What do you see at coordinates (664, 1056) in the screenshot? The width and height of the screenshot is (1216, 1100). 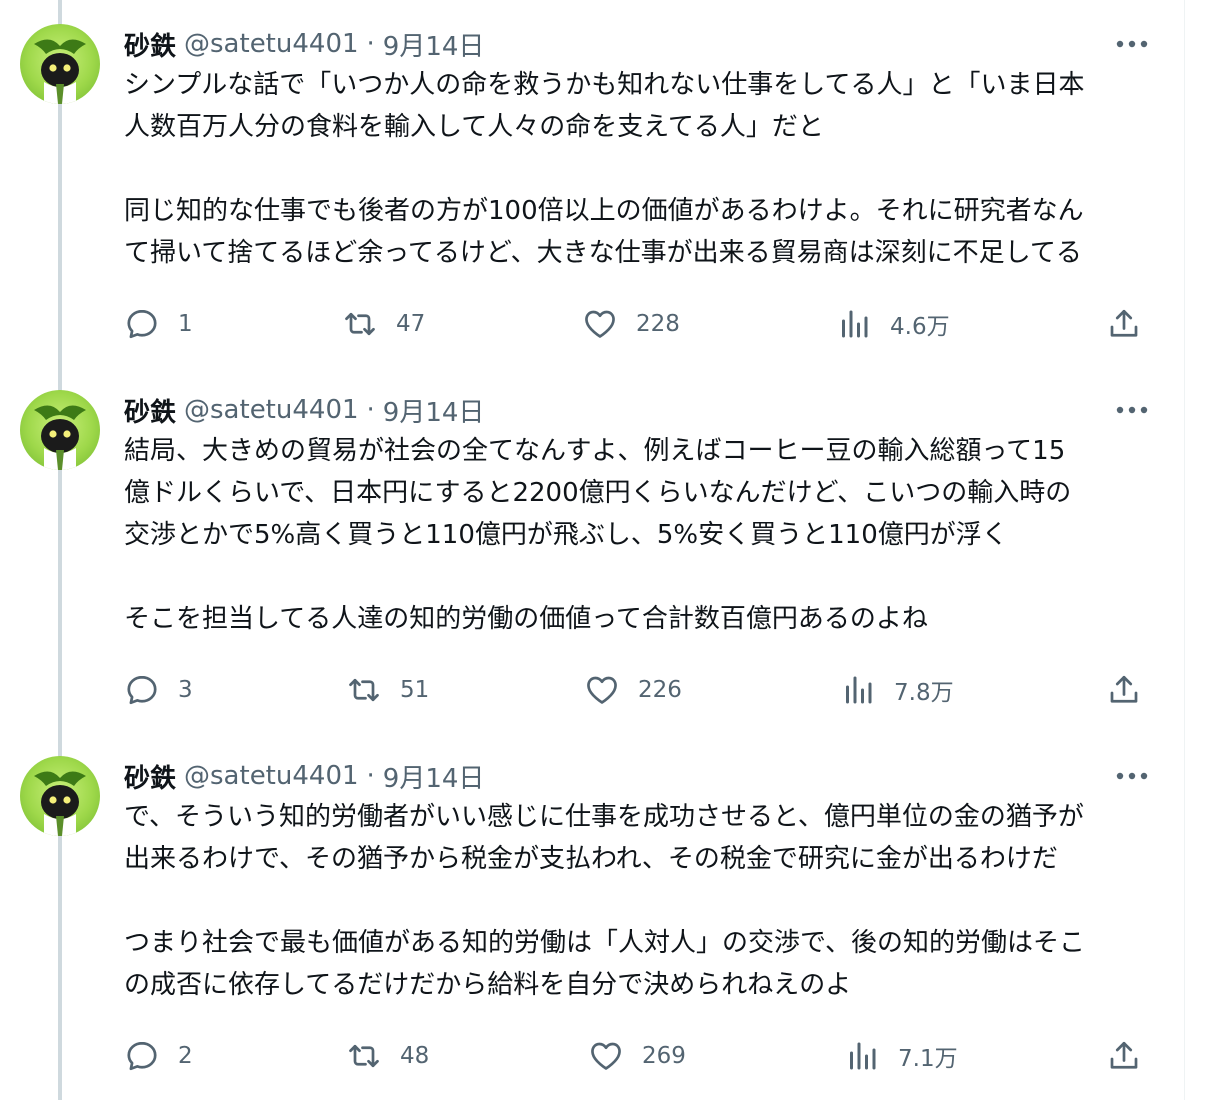 I see `like-count: 269` at bounding box center [664, 1056].